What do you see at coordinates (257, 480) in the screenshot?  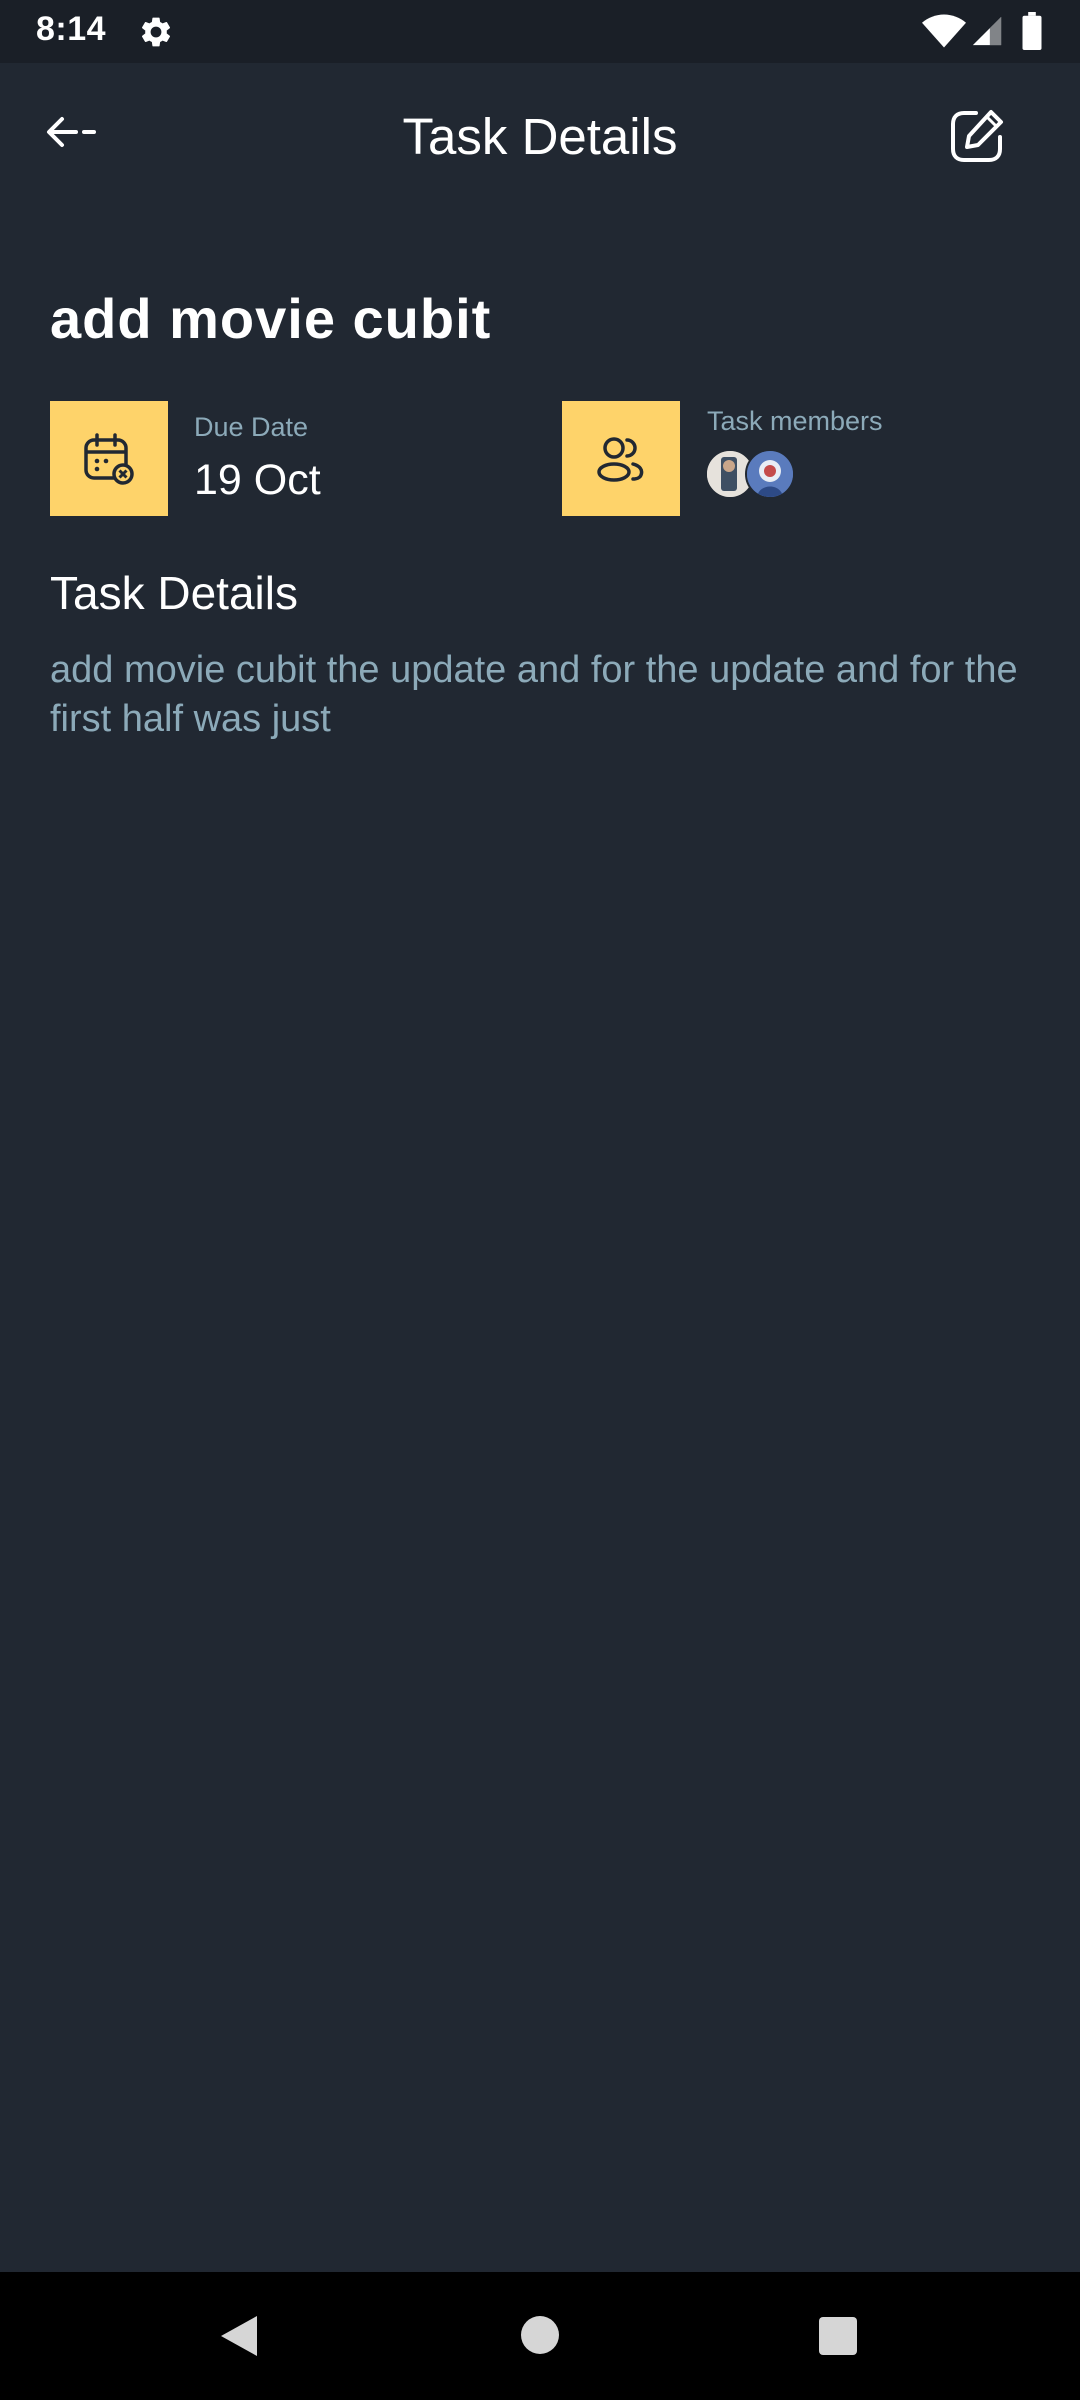 I see `due-date-value: 19 Oct` at bounding box center [257, 480].